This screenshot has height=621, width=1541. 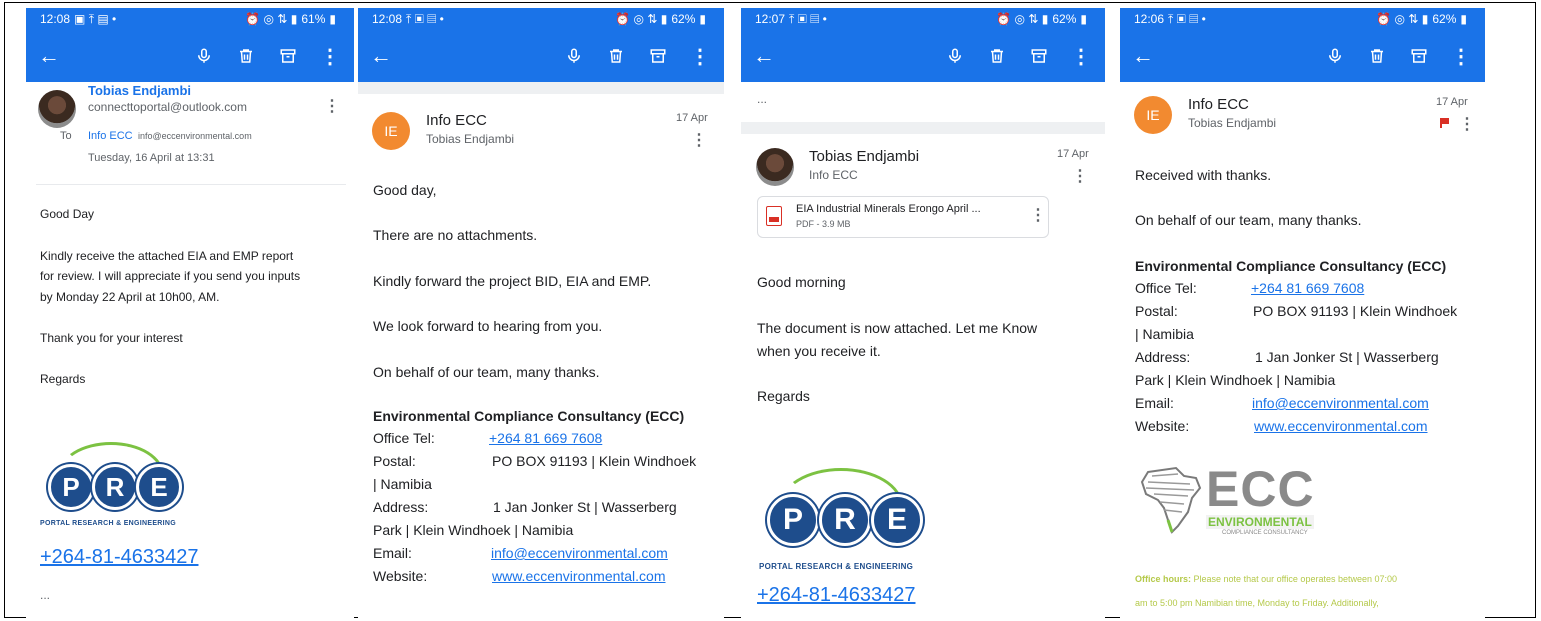 I want to click on pre-letter-e: E, so click(x=897, y=520).